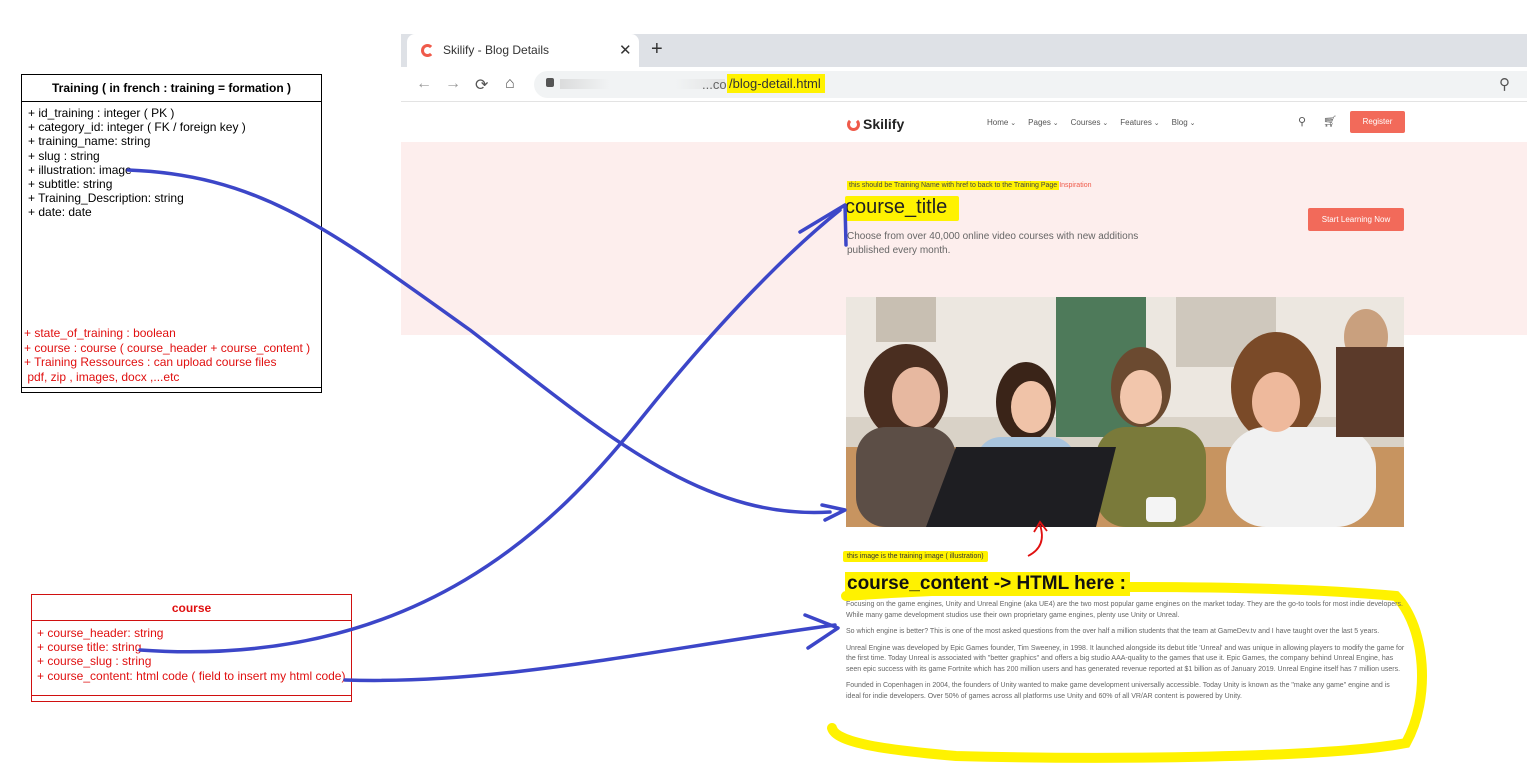  I want to click on course-attr: + course_slug : string, so click(94, 661).